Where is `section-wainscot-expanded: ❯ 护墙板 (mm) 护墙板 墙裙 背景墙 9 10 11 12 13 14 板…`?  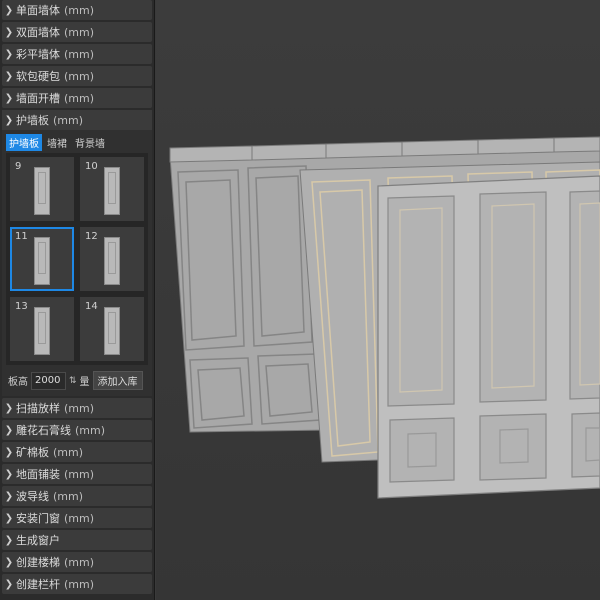 section-wainscot-expanded: ❯ 护墙板 (mm) 护墙板 墙裙 背景墙 9 10 11 12 13 14 板… is located at coordinates (77, 253).